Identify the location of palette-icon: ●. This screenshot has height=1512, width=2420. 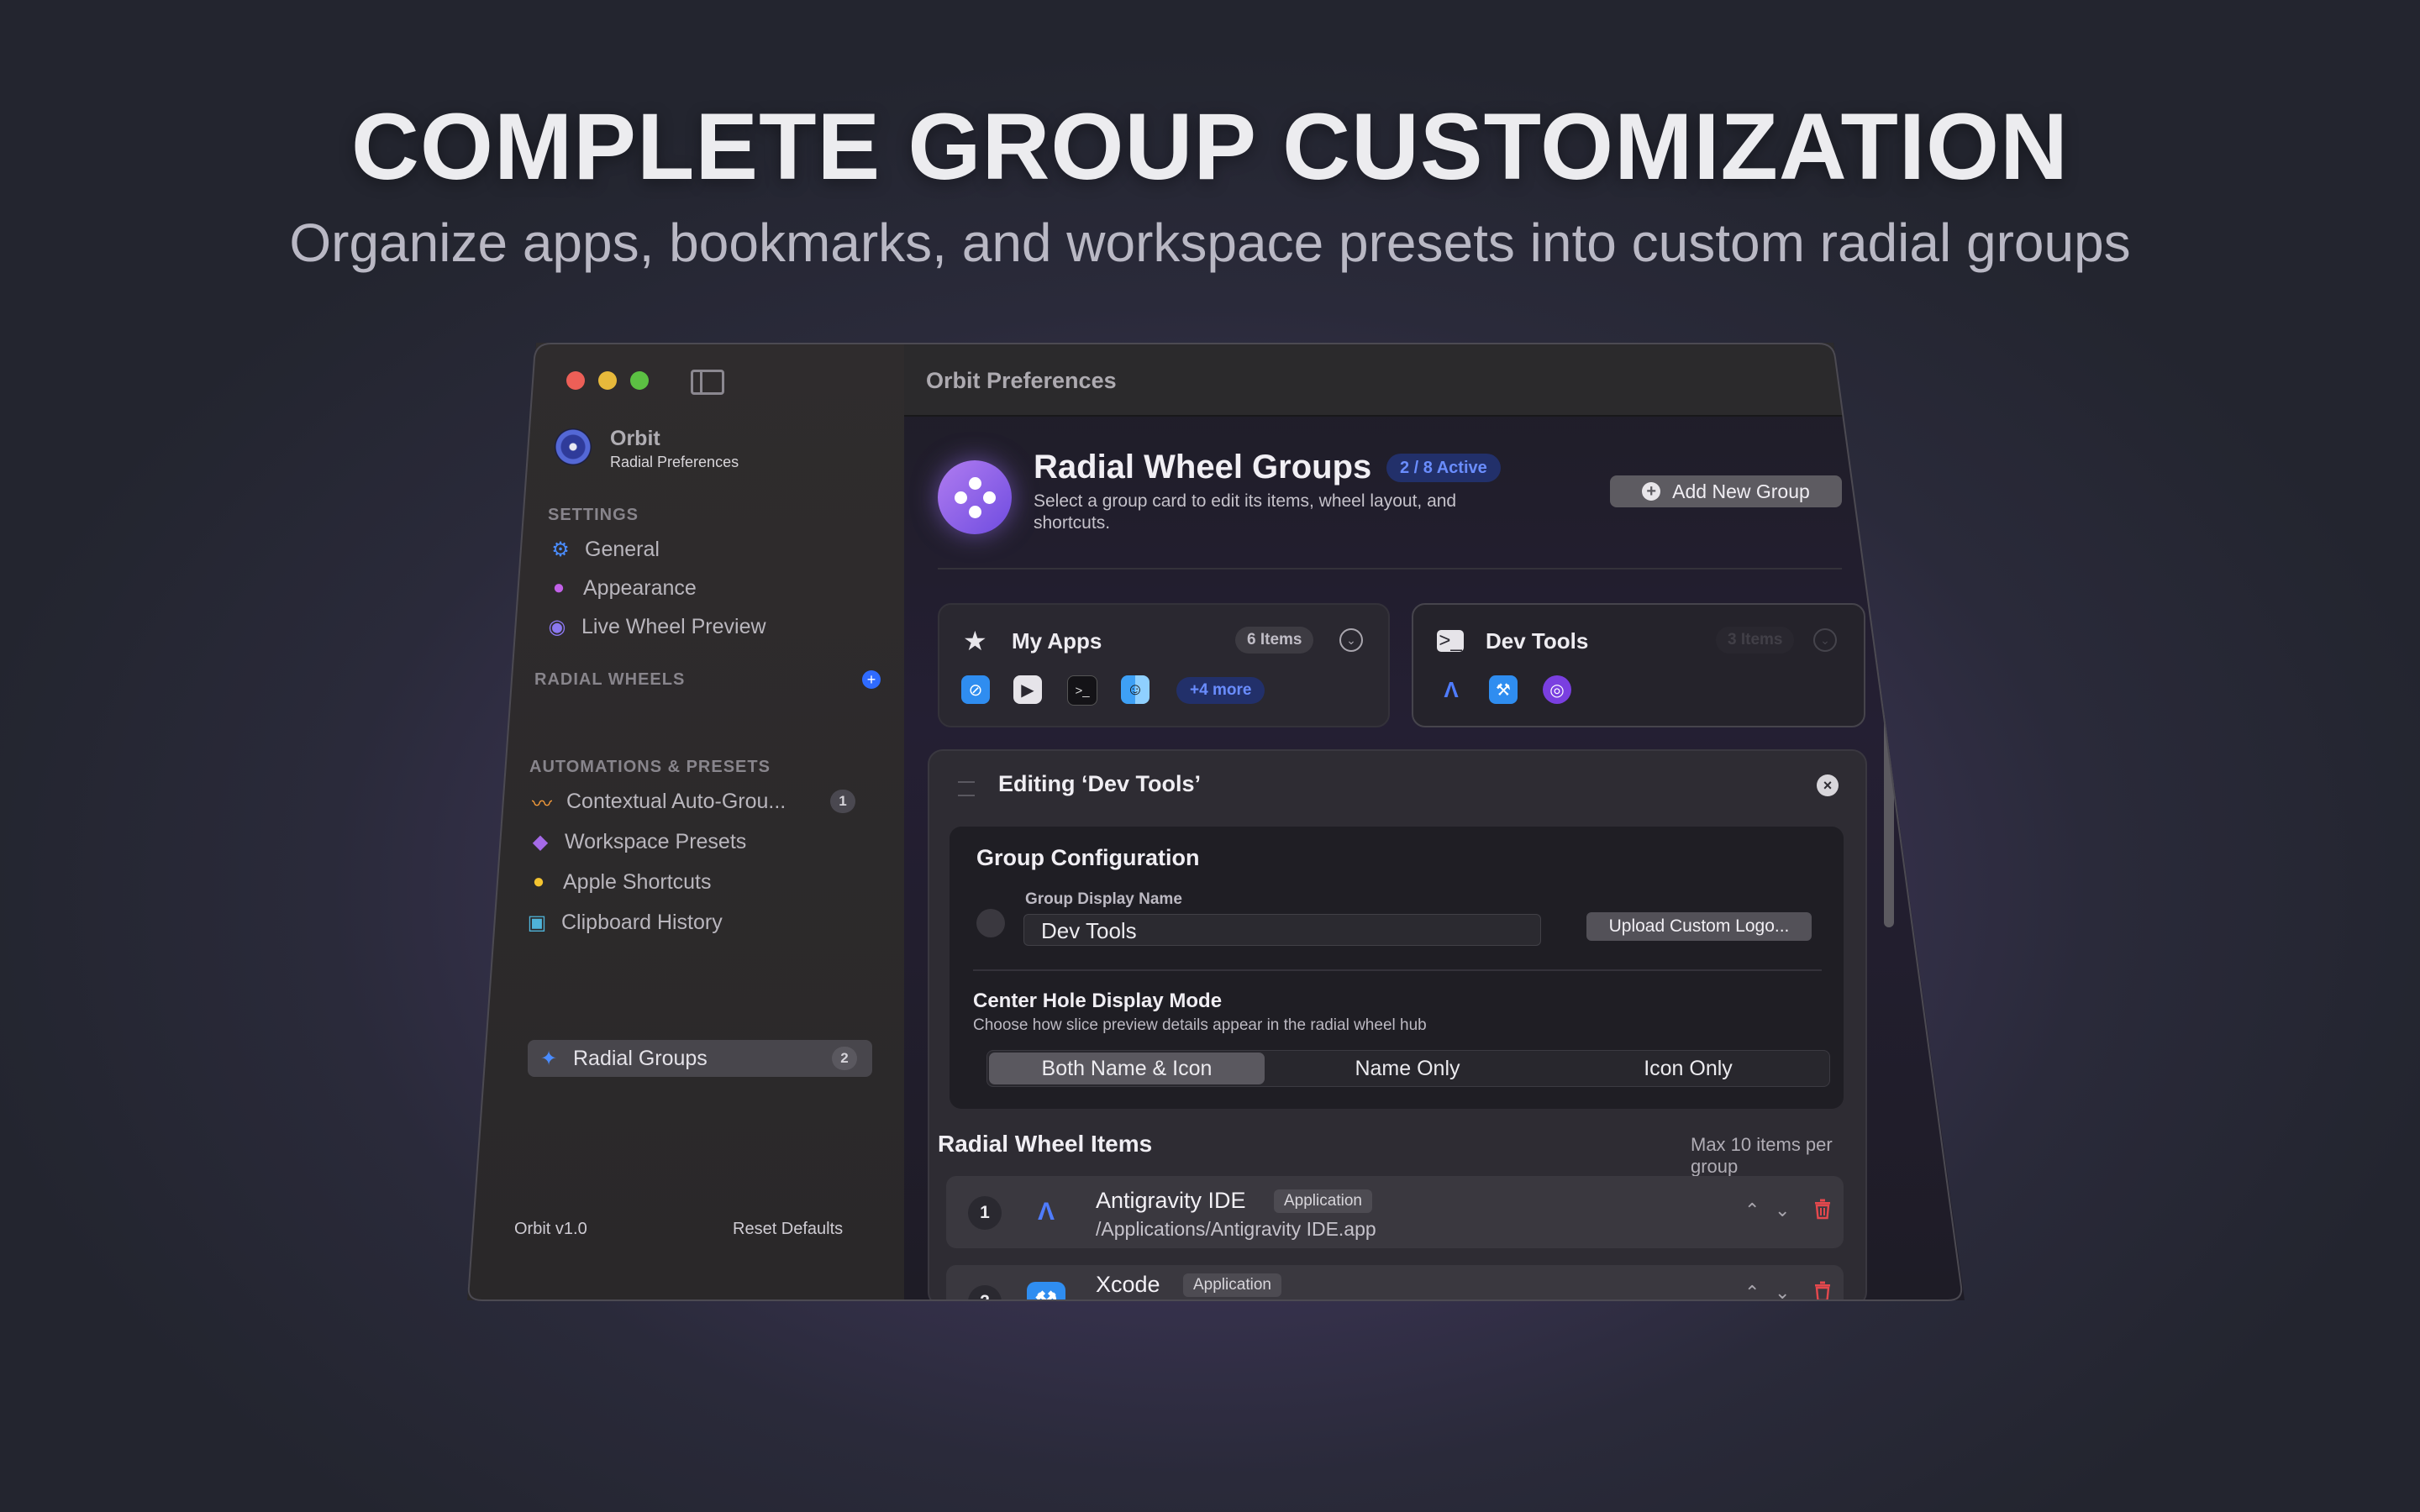
(559, 587).